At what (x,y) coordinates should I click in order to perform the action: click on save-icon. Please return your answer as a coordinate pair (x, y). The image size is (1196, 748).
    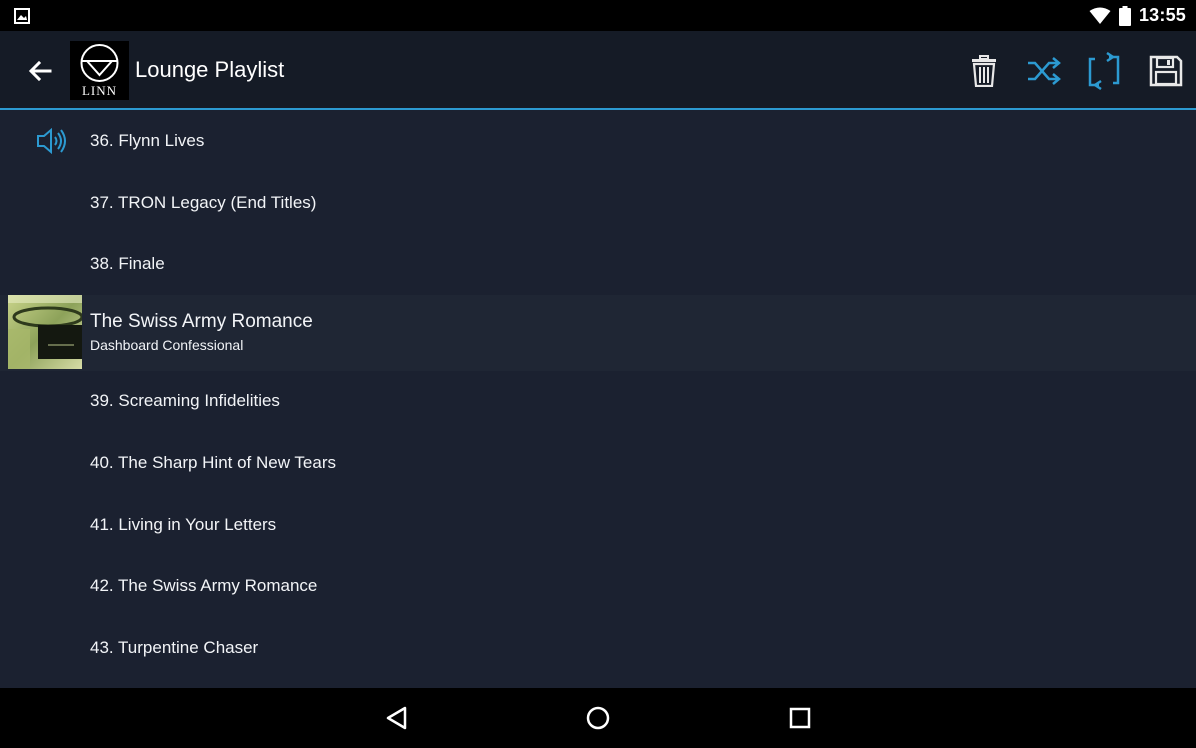
    Looking at the image, I should click on (1166, 71).